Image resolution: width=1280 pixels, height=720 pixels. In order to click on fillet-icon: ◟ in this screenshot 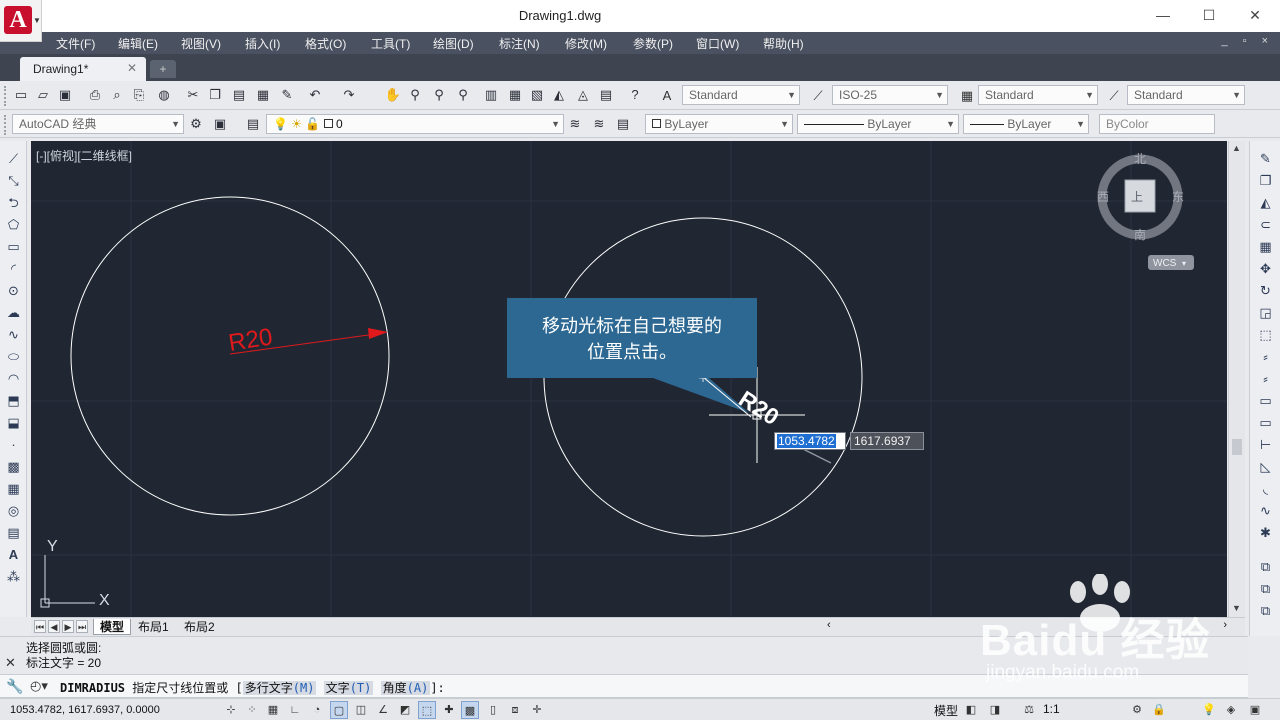, I will do `click(1265, 488)`.